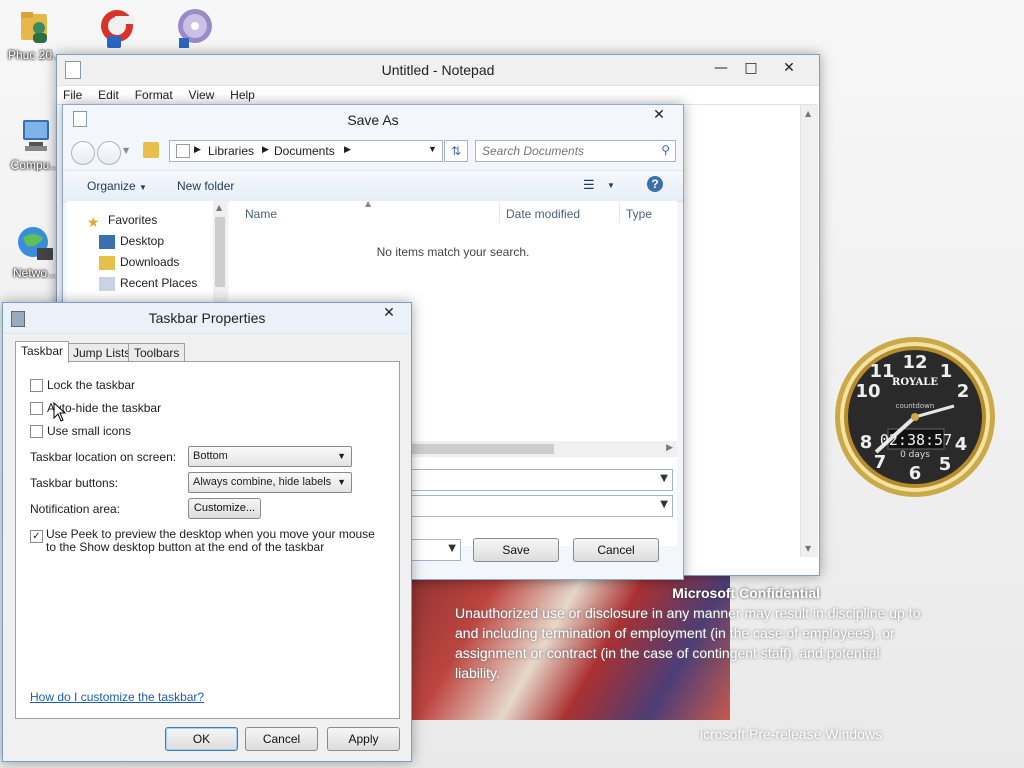 This screenshot has height=768, width=1024. Describe the element at coordinates (589, 185) in the screenshot. I see `view-options-icon: ☰` at that location.